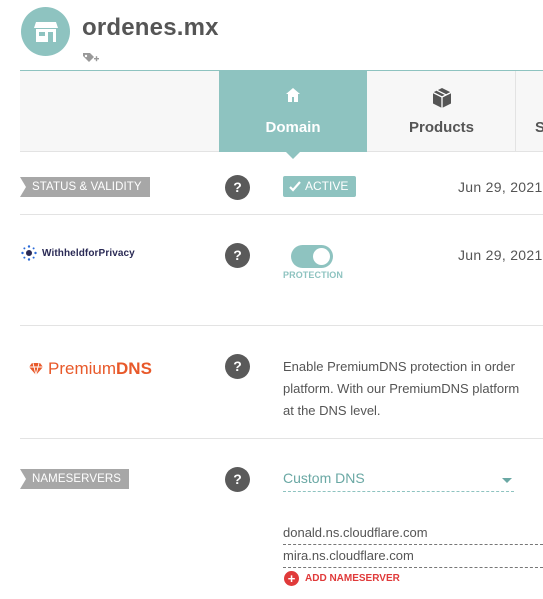 The height and width of the screenshot is (599, 543). What do you see at coordinates (413, 534) in the screenshot?
I see `nameserver-input: donald.ns.cloudflare.com` at bounding box center [413, 534].